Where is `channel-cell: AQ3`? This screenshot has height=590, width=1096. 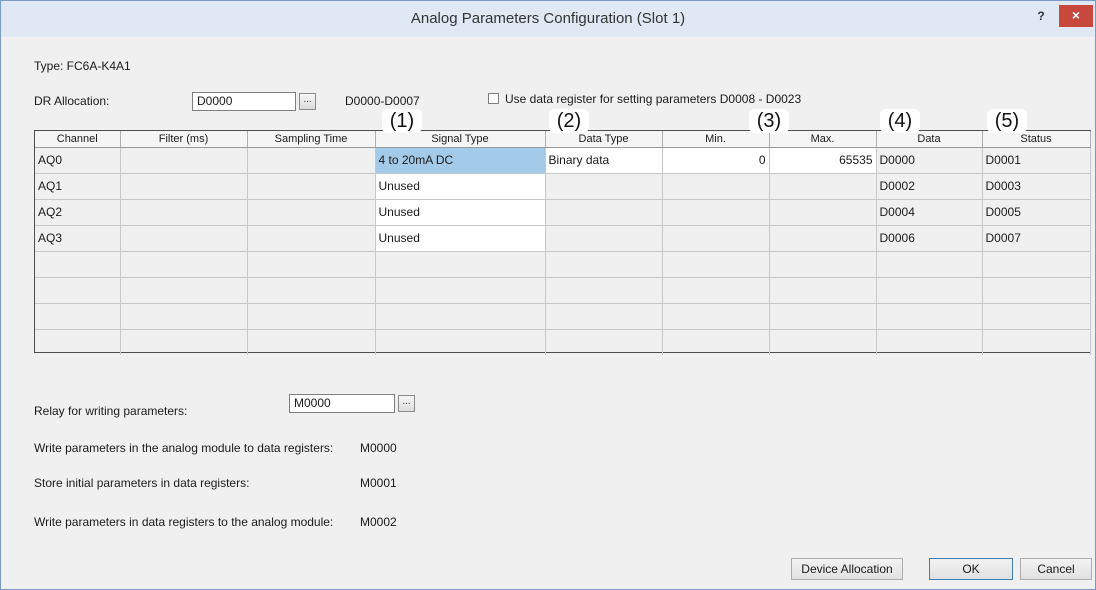 channel-cell: AQ3 is located at coordinates (78, 238).